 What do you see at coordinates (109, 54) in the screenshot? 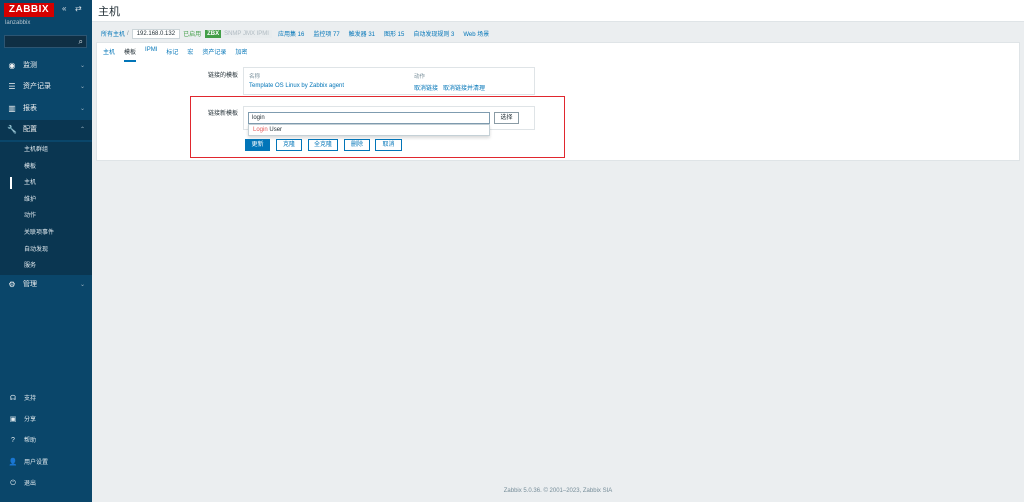
I see `tab-host: 主机` at bounding box center [109, 54].